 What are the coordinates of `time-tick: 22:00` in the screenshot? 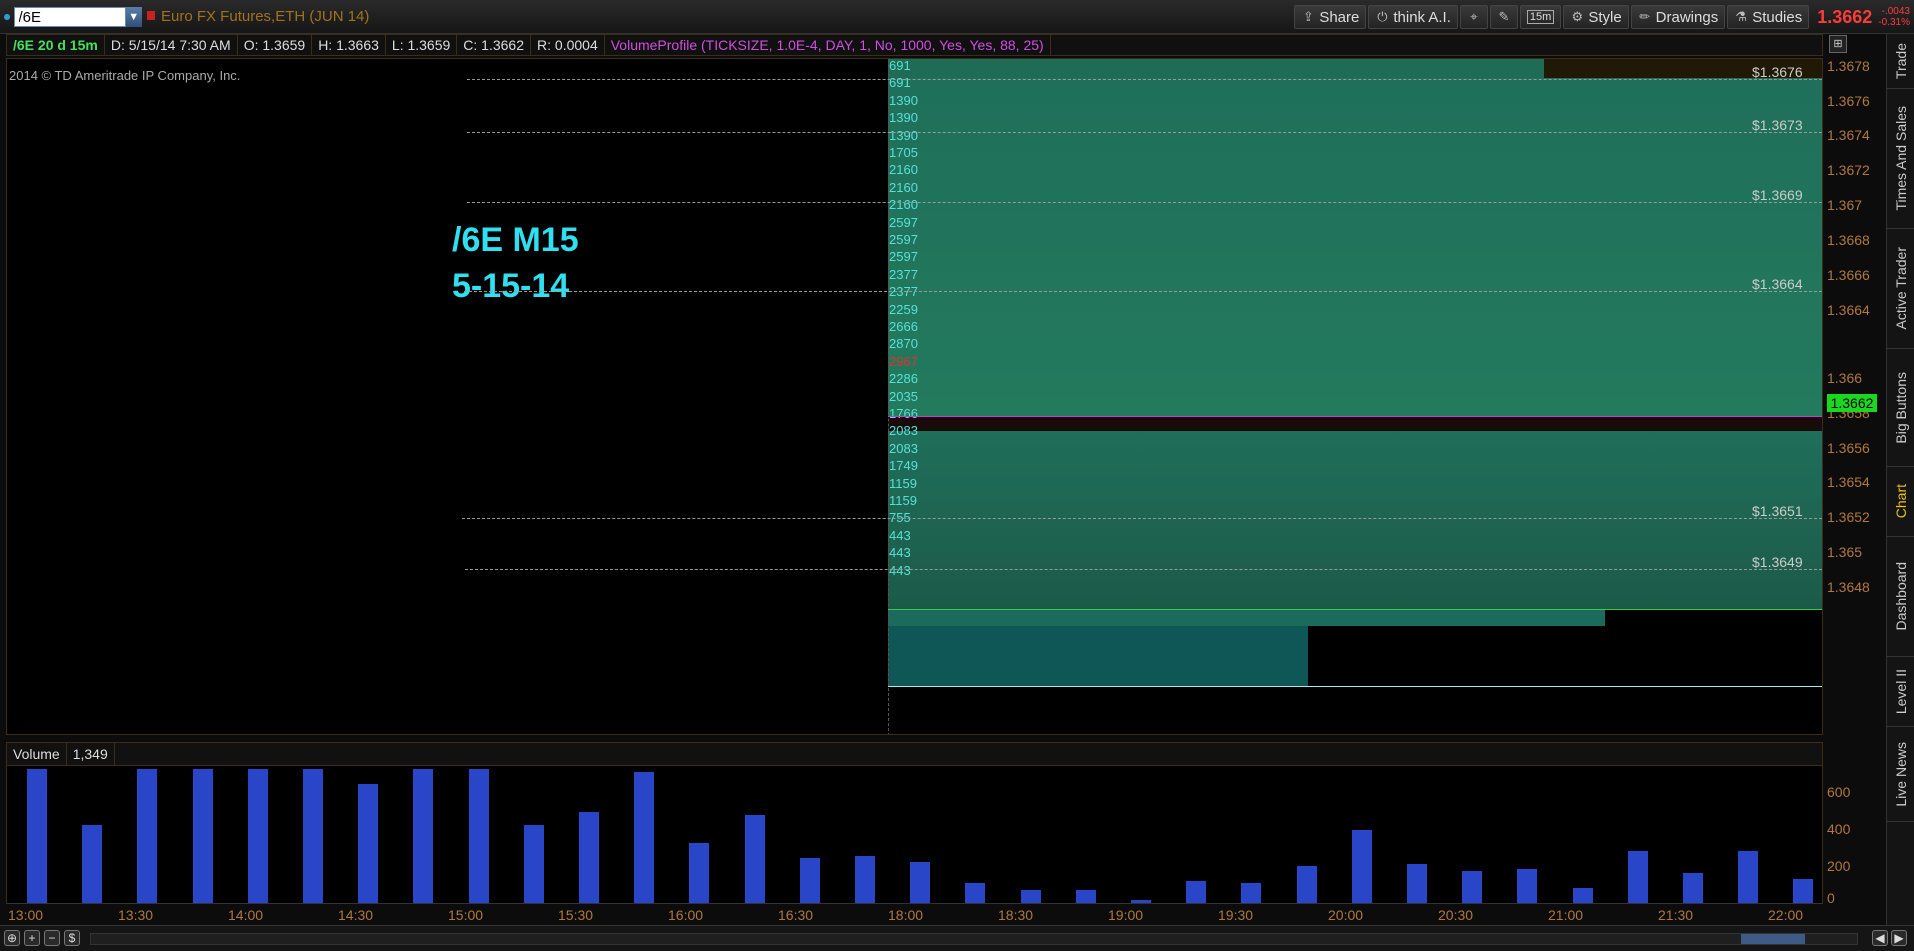 It's located at (1786, 915).